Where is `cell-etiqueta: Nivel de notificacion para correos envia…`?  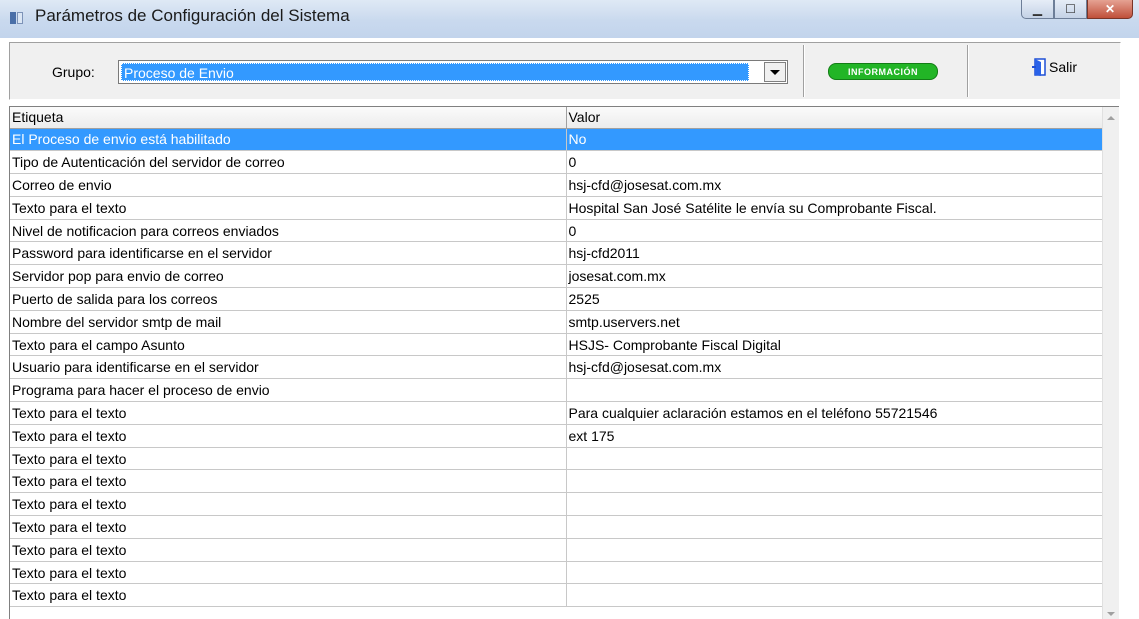
cell-etiqueta: Nivel de notificacion para correos envia… is located at coordinates (288, 231).